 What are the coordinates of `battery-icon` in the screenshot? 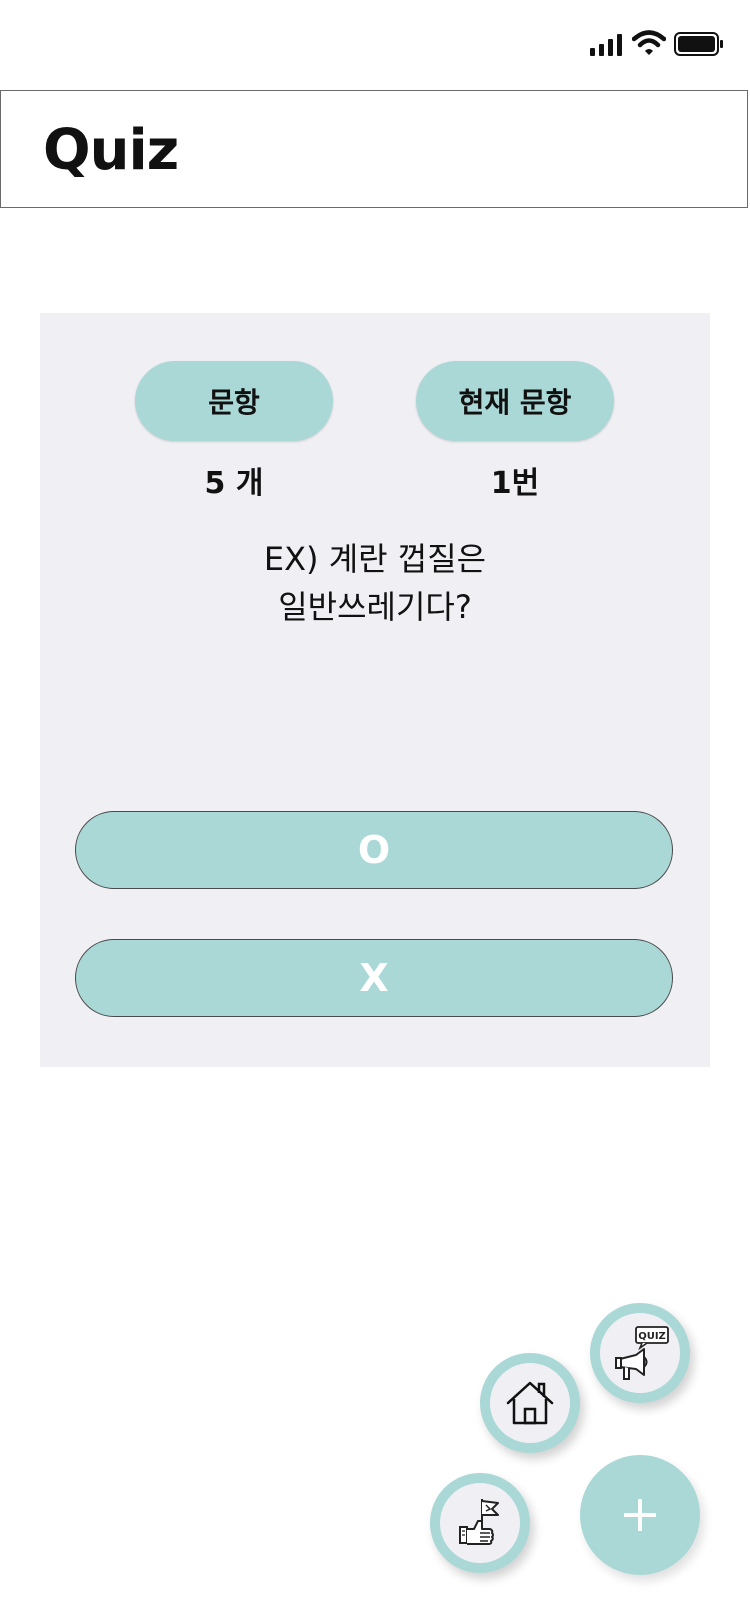 It's located at (698, 44).